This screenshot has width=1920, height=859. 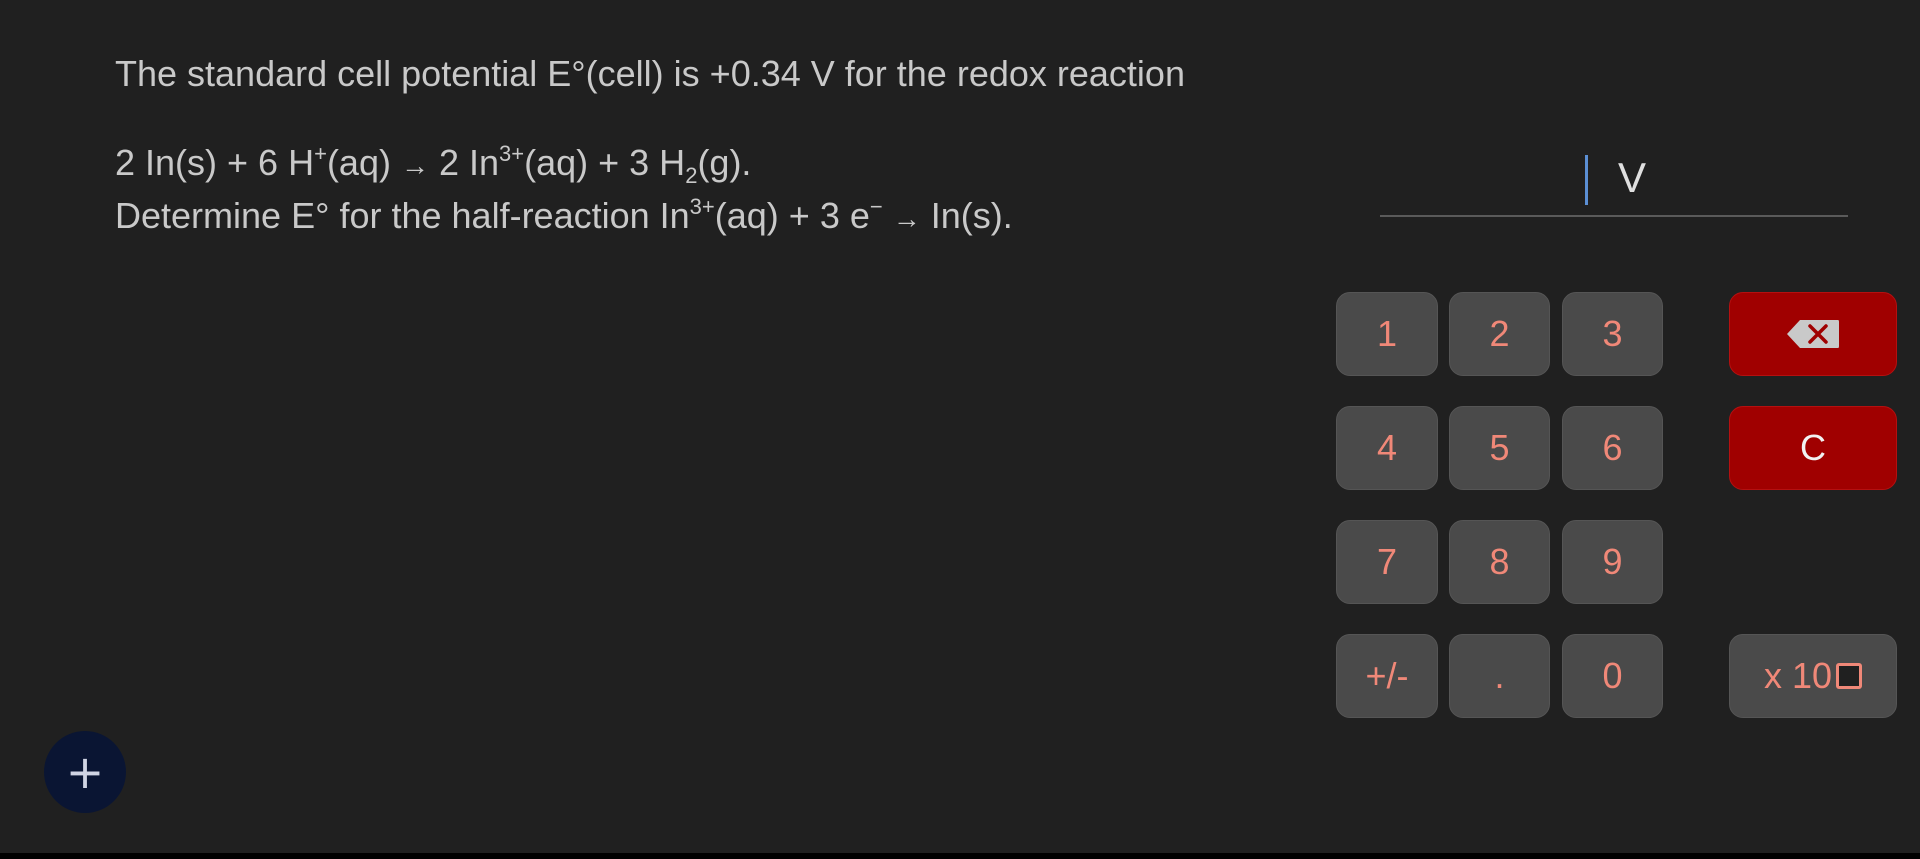 I want to click on key-0: 0, so click(x=1612, y=676).